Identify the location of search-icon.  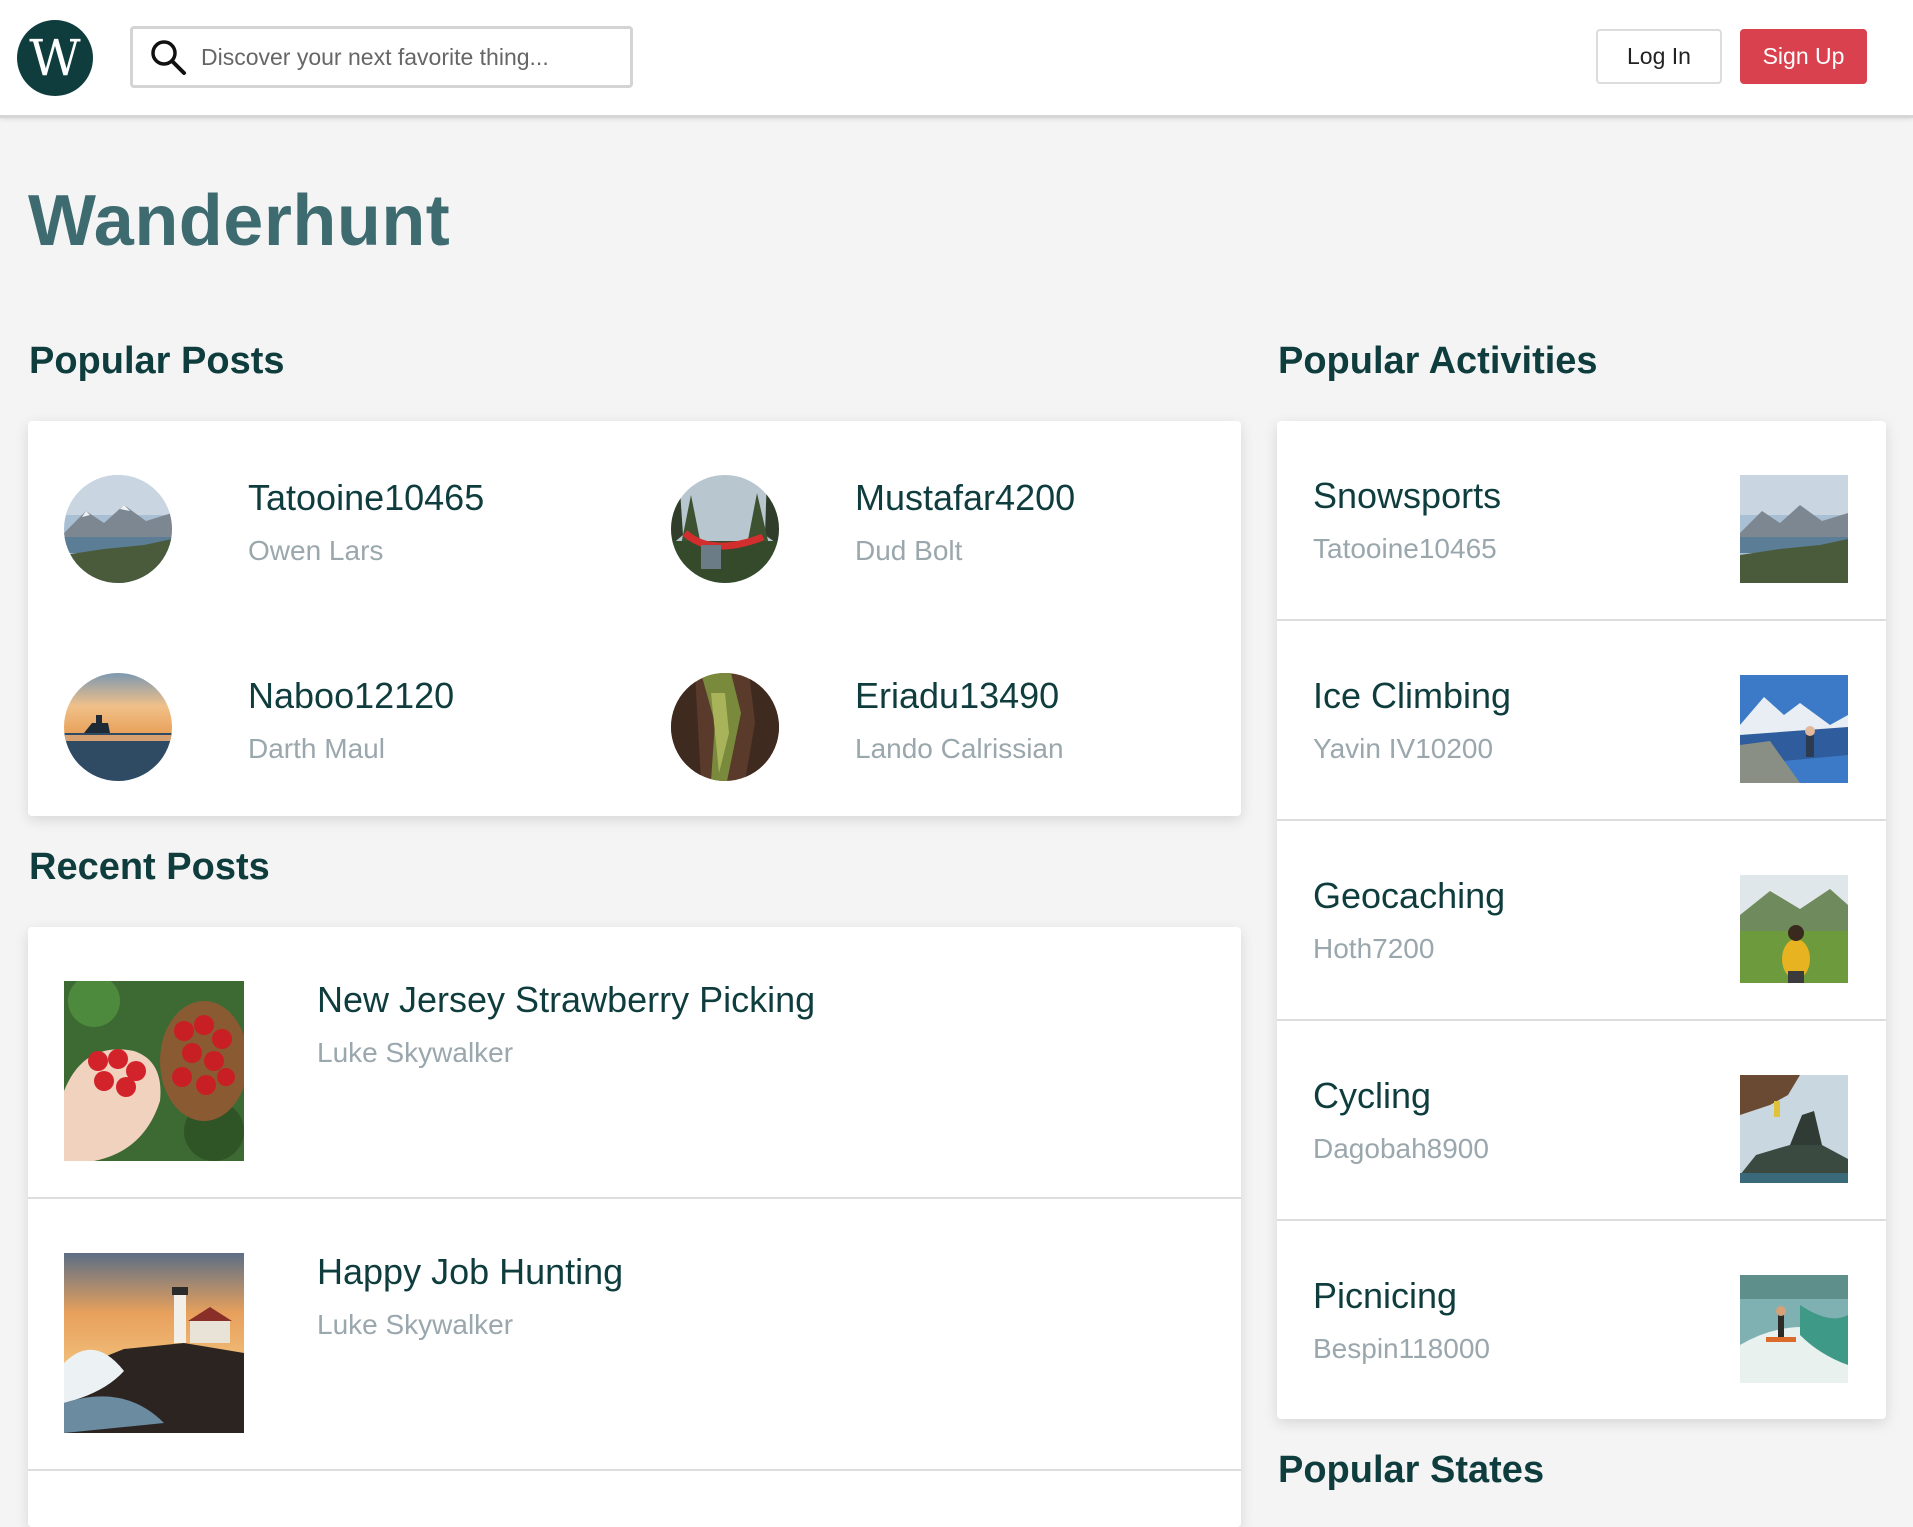
(168, 57).